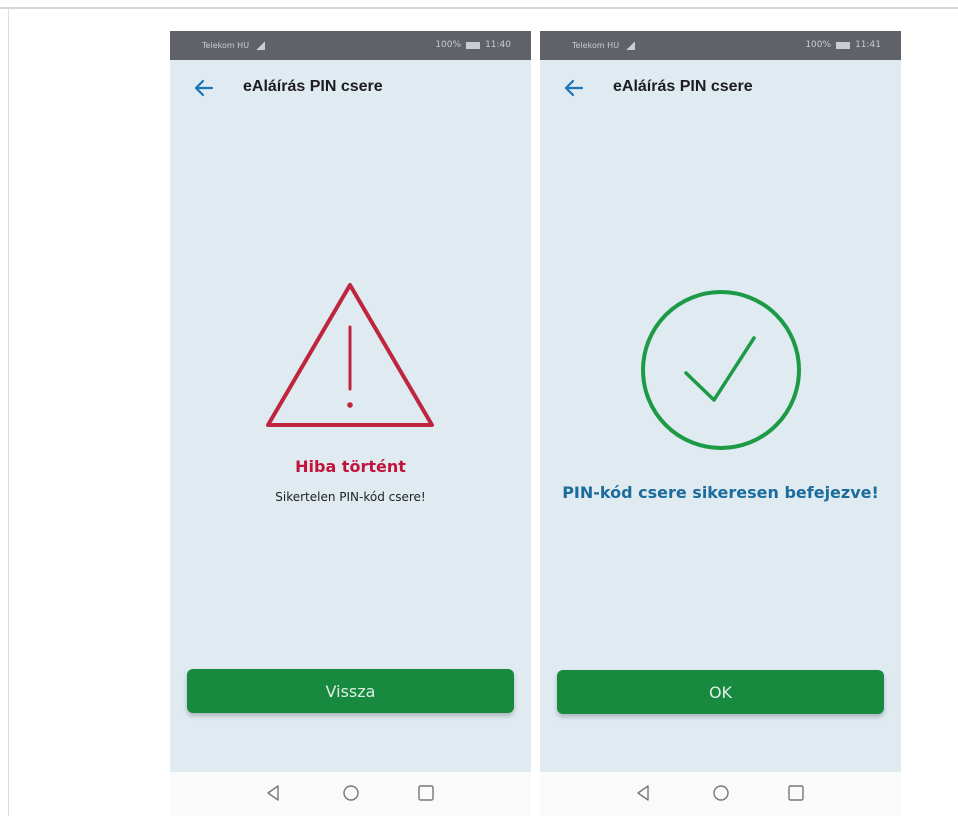  I want to click on success-title: PIN-kód csere sikeresen befejezve!, so click(720, 492).